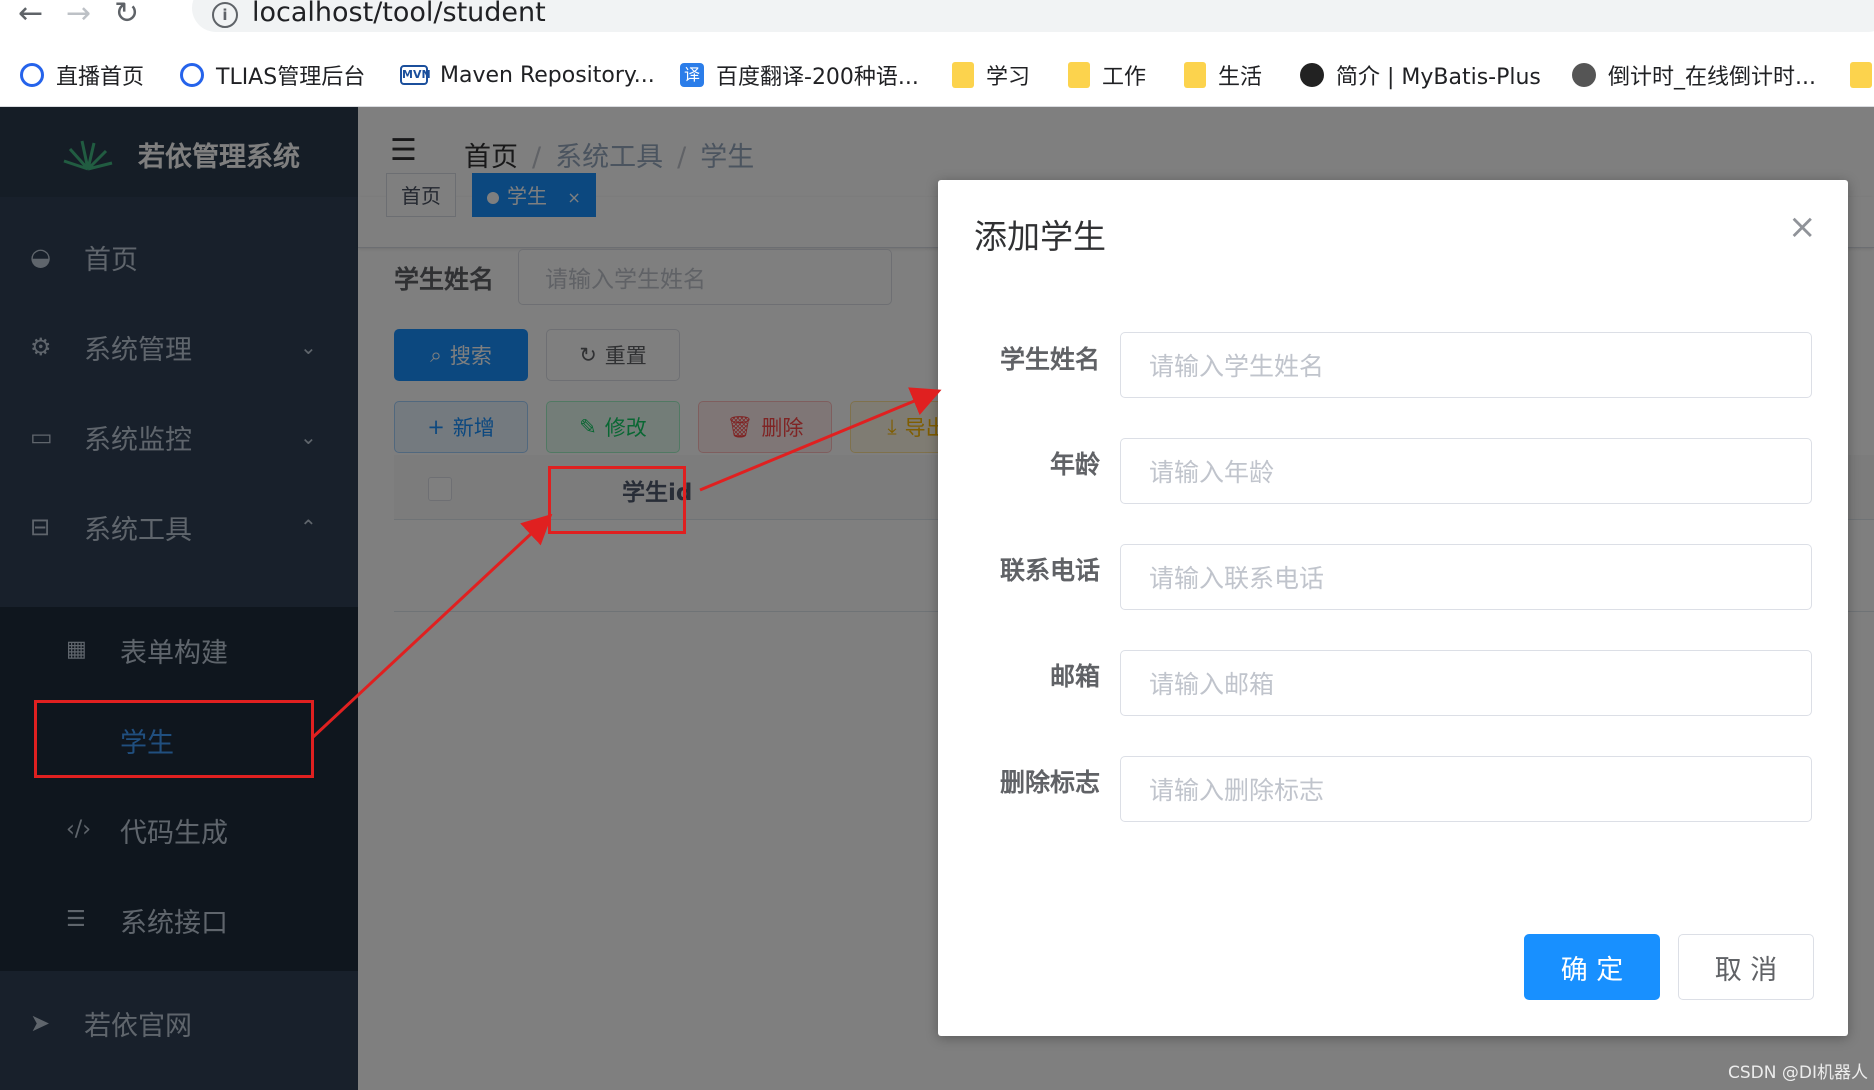 Image resolution: width=1874 pixels, height=1090 pixels. I want to click on bookmark-overflow, so click(1862, 75).